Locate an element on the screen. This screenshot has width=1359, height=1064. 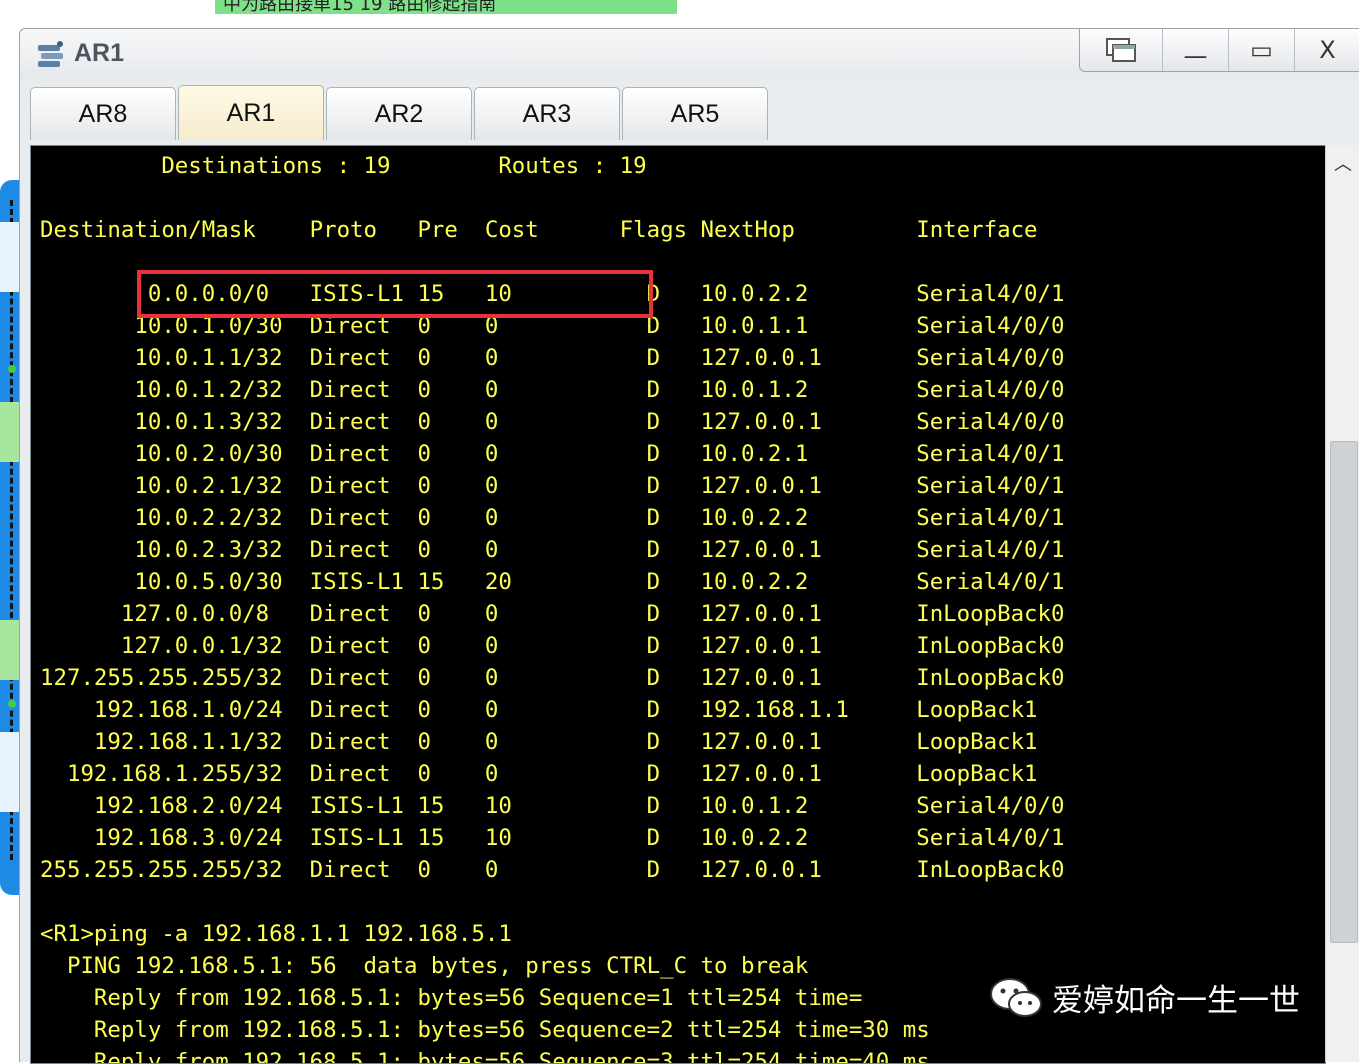
restore-button is located at coordinates (1121, 50).